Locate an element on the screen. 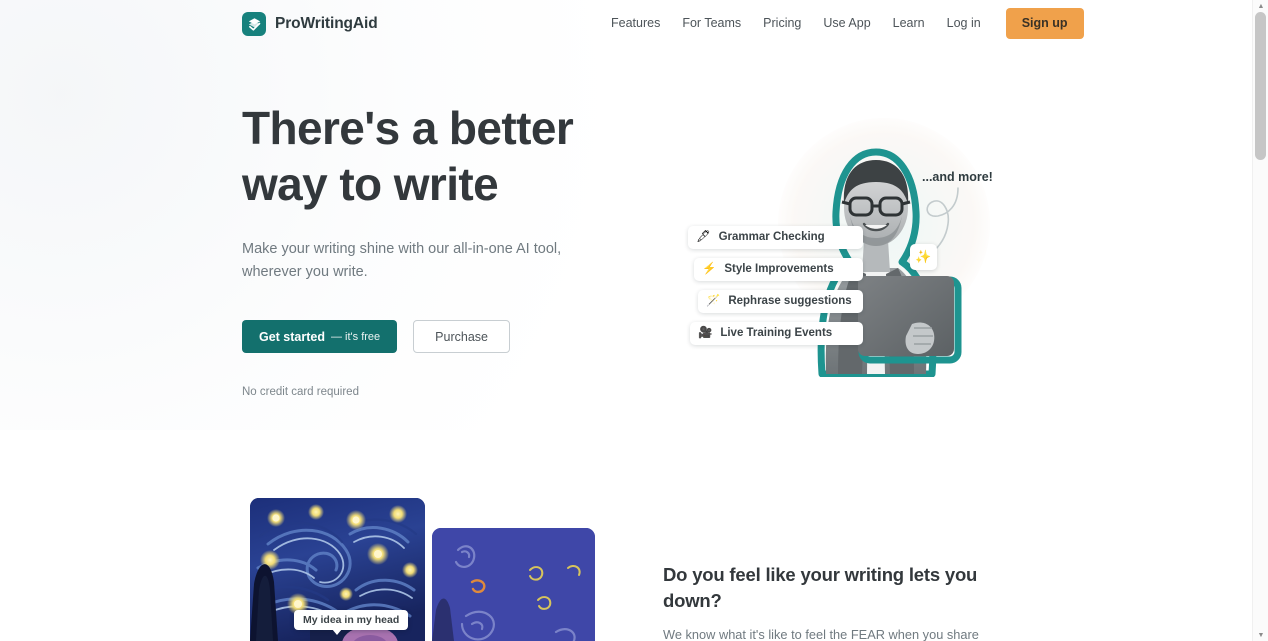 The height and width of the screenshot is (641, 1268). pen-icon: 🖋 is located at coordinates (703, 236).